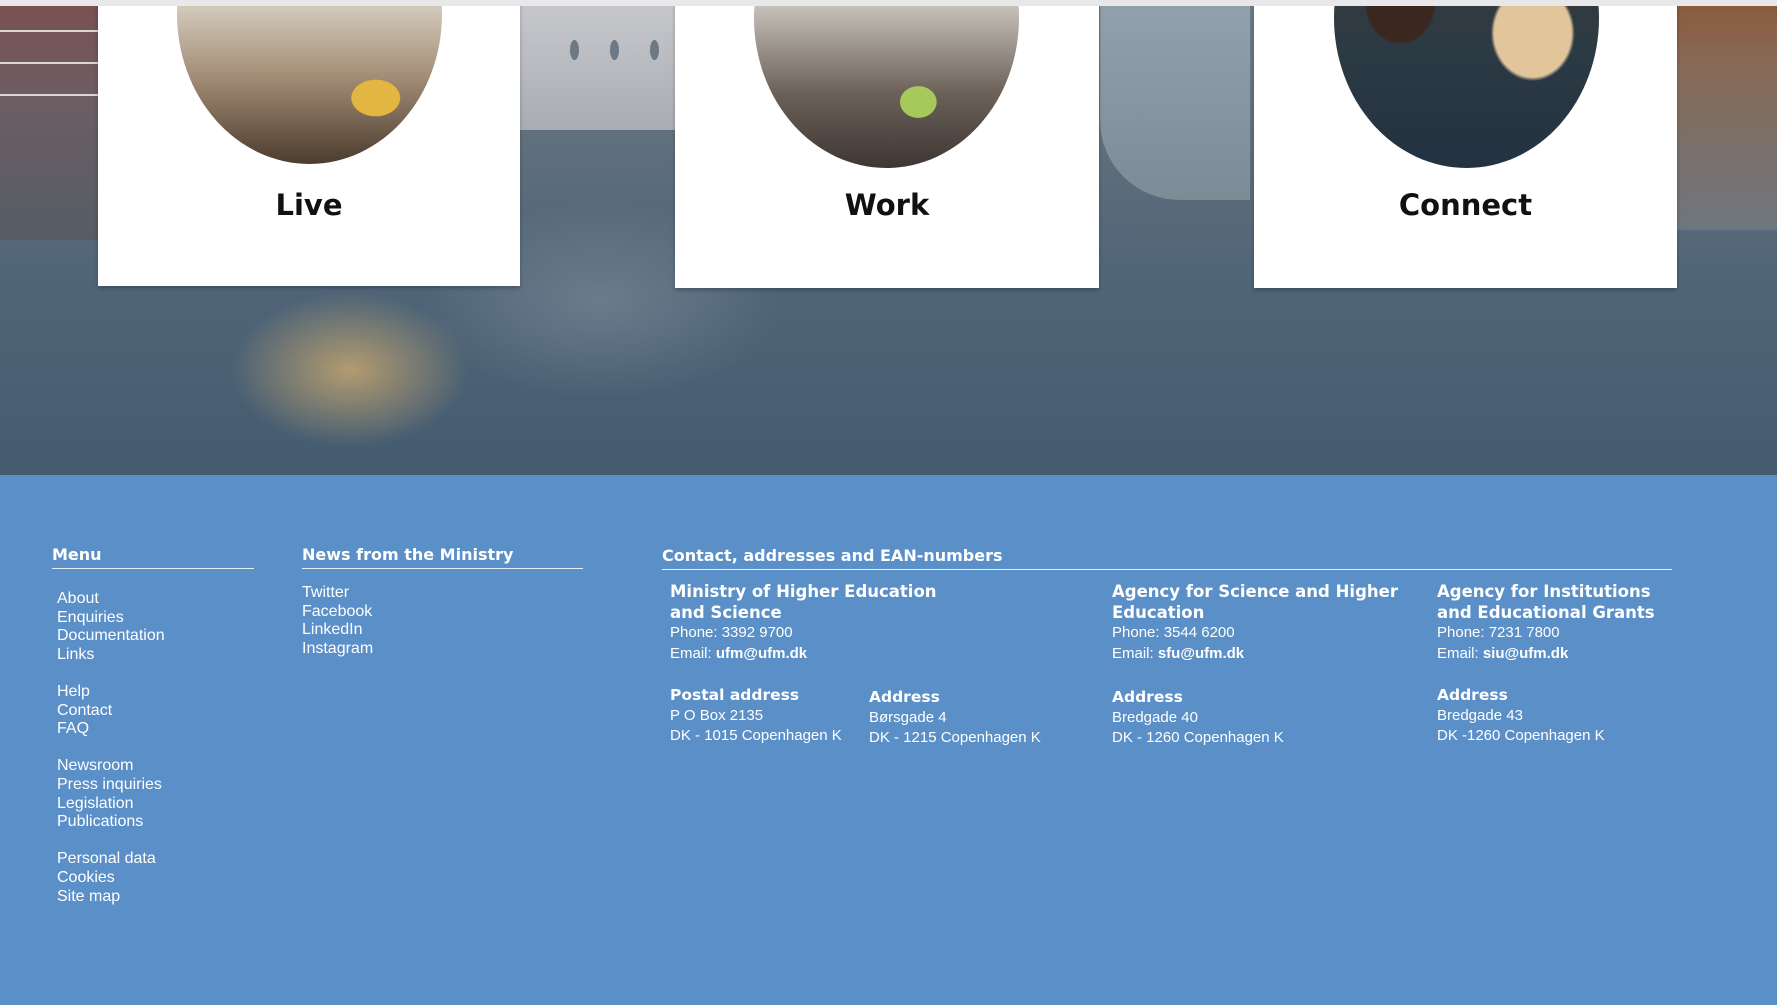 The width and height of the screenshot is (1777, 1005). What do you see at coordinates (756, 735) in the screenshot?
I see `postal-address-line2: DK - 1015 Copenhagen K` at bounding box center [756, 735].